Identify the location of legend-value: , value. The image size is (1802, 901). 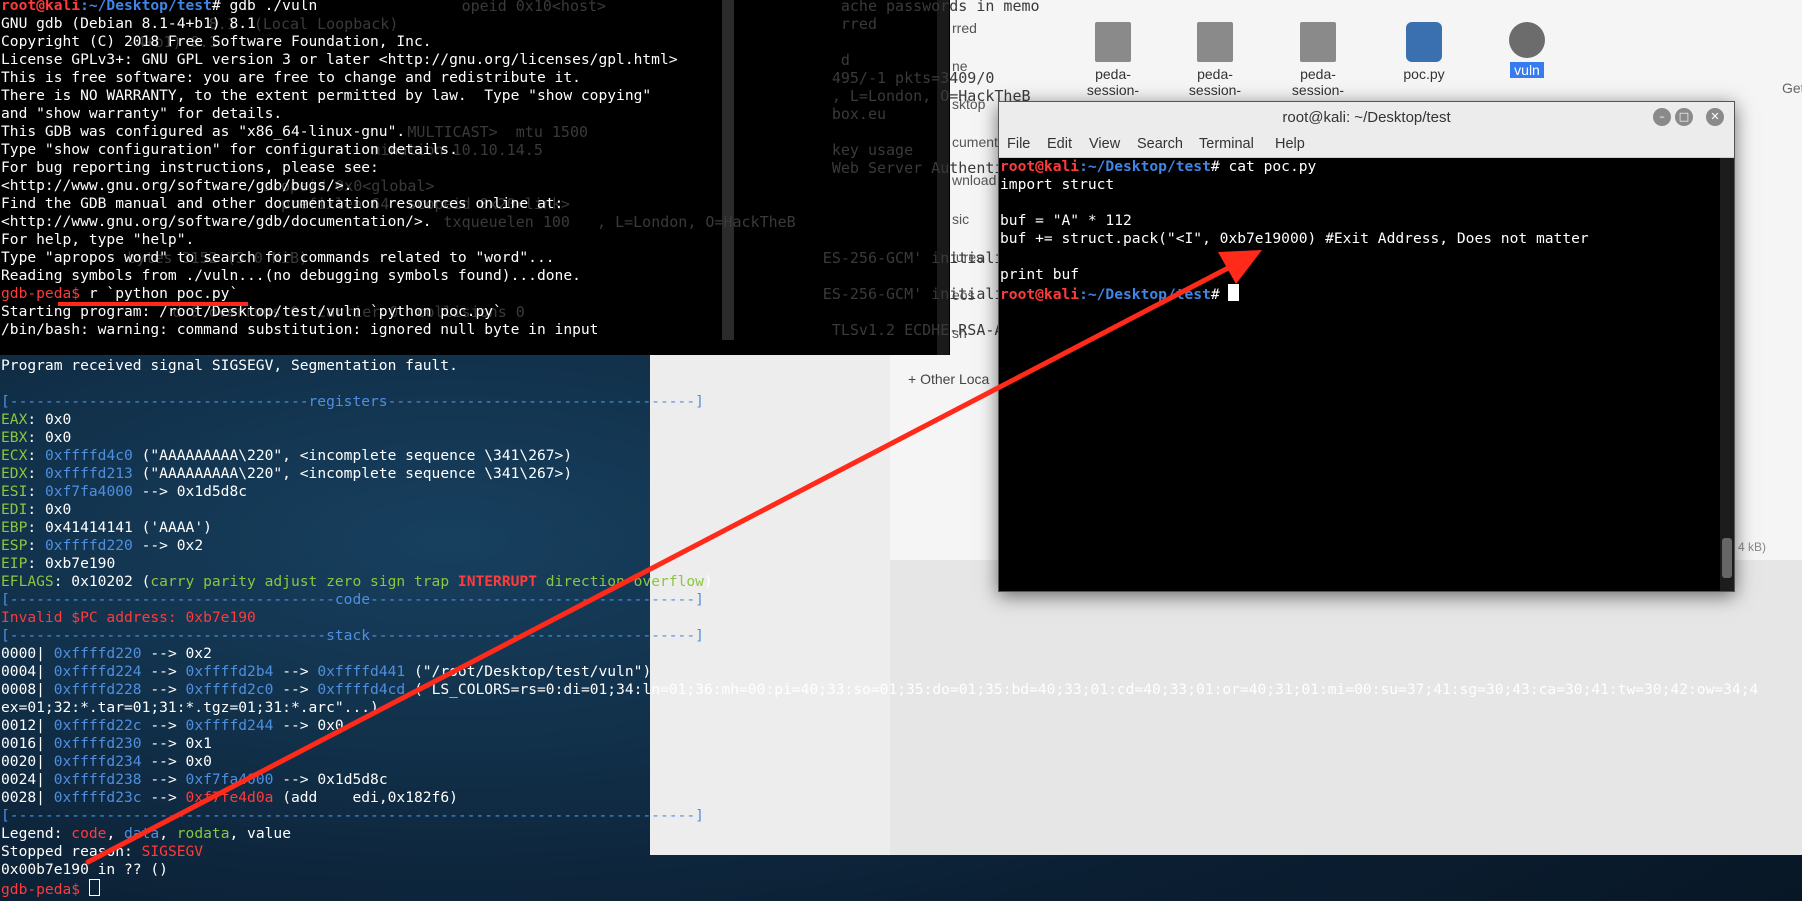
(260, 833).